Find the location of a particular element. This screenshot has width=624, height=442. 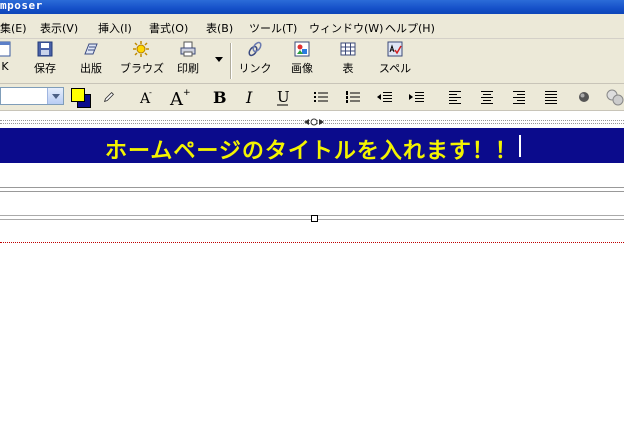

indent-button is located at coordinates (417, 97).